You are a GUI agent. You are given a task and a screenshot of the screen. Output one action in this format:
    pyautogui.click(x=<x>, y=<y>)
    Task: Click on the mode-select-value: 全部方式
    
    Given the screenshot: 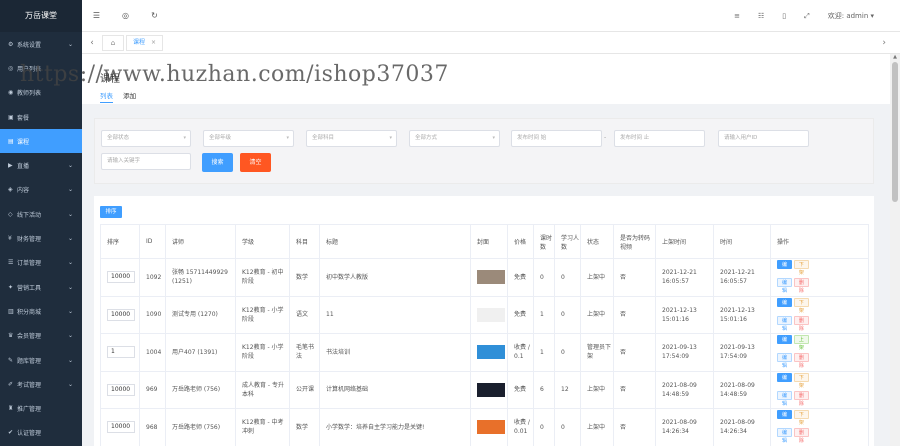 What is the action you would take?
    pyautogui.click(x=426, y=138)
    